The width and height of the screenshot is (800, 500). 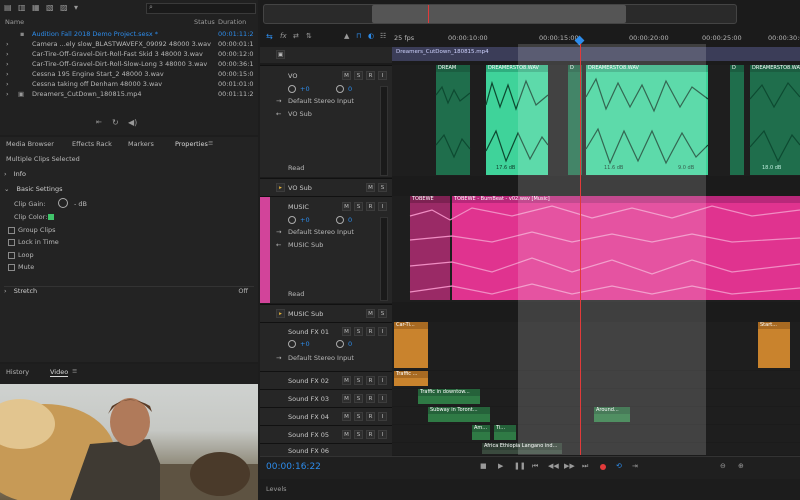 I want to click on new-file-icon: ▦, so click(x=36, y=7).